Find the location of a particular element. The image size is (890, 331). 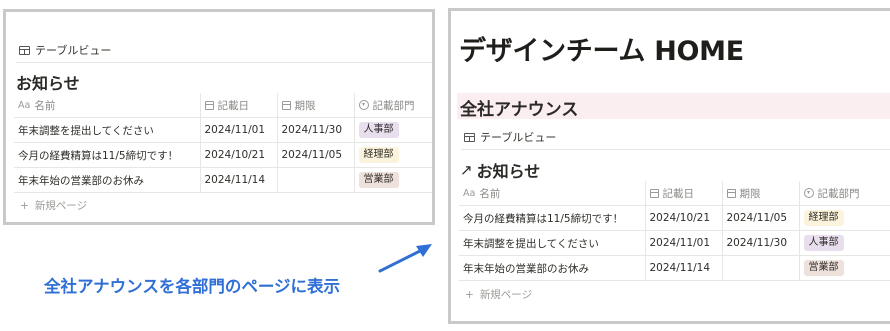

linked-database-title: ↗ お知らせ is located at coordinates (500, 170).